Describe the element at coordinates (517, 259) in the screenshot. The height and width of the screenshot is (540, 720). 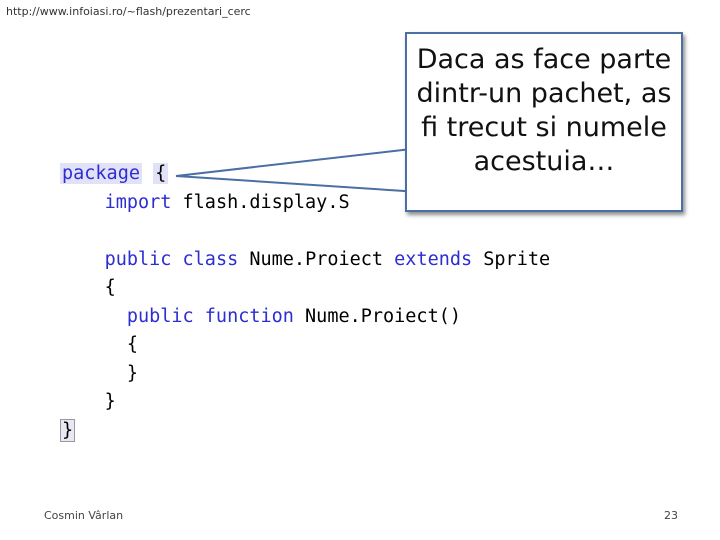
I see `parent-class: Sprite` at that location.